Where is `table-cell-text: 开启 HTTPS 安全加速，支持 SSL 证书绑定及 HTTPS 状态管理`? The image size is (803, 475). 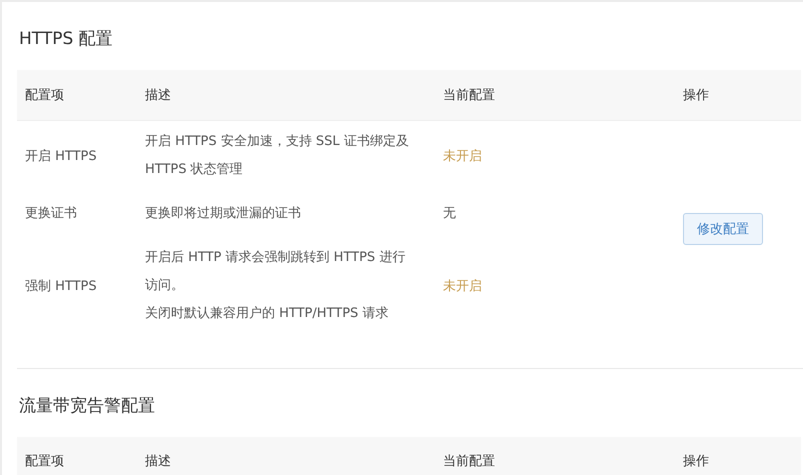
table-cell-text: 开启 HTTPS 安全加速，支持 SSL 证书绑定及 HTTPS 状态管理 is located at coordinates (277, 155).